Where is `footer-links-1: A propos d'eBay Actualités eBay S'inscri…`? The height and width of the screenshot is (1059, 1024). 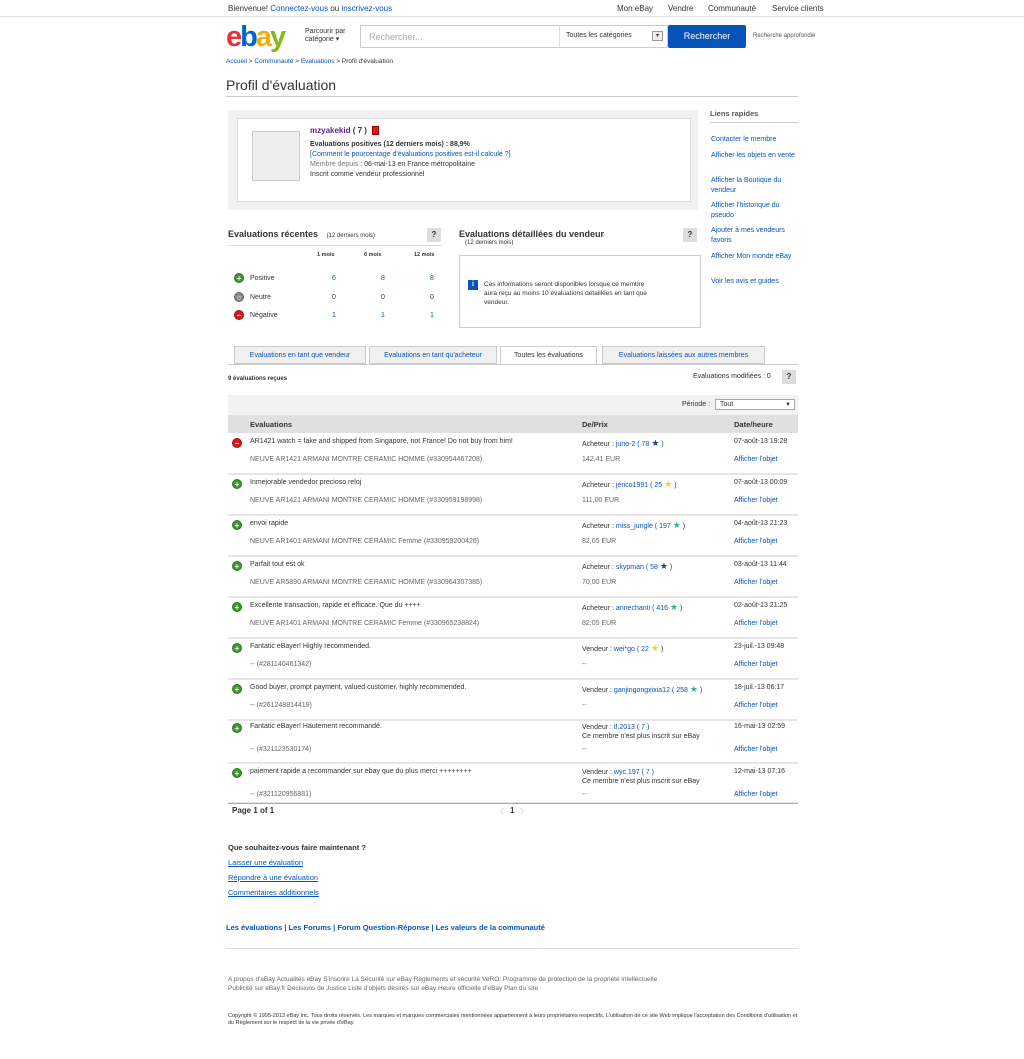 footer-links-1: A propos d'eBay Actualités eBay S'inscri… is located at coordinates (442, 979).